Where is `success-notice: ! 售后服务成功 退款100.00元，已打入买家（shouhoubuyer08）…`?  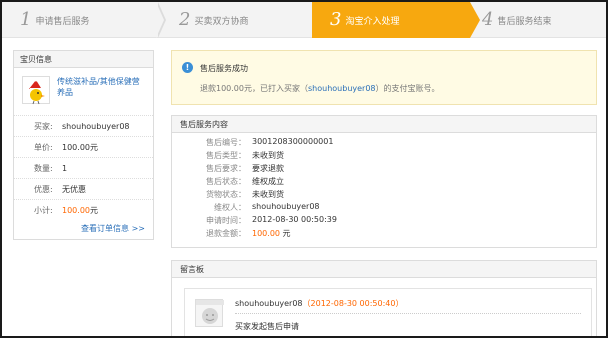 success-notice: ! 售后服务成功 退款100.00元，已打入买家（shouhoubuyer08）… is located at coordinates (384, 77).